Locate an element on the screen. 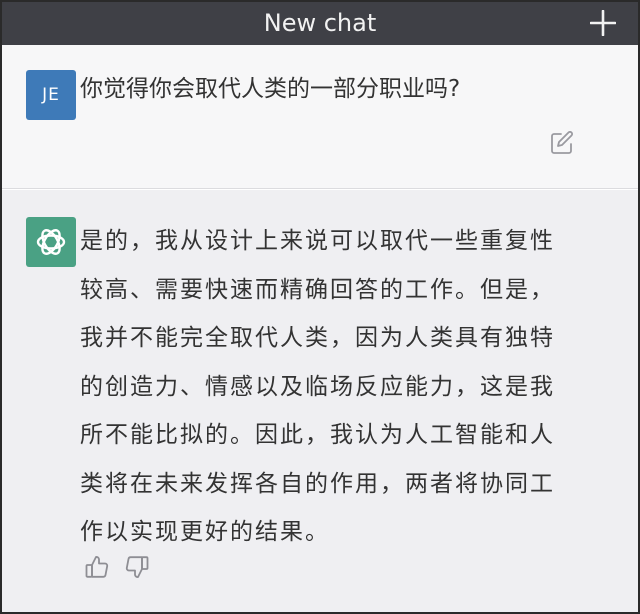 The image size is (640, 614). answer-line: 的创造力、情感以及临场反应能力，这是我 is located at coordinates (317, 386).